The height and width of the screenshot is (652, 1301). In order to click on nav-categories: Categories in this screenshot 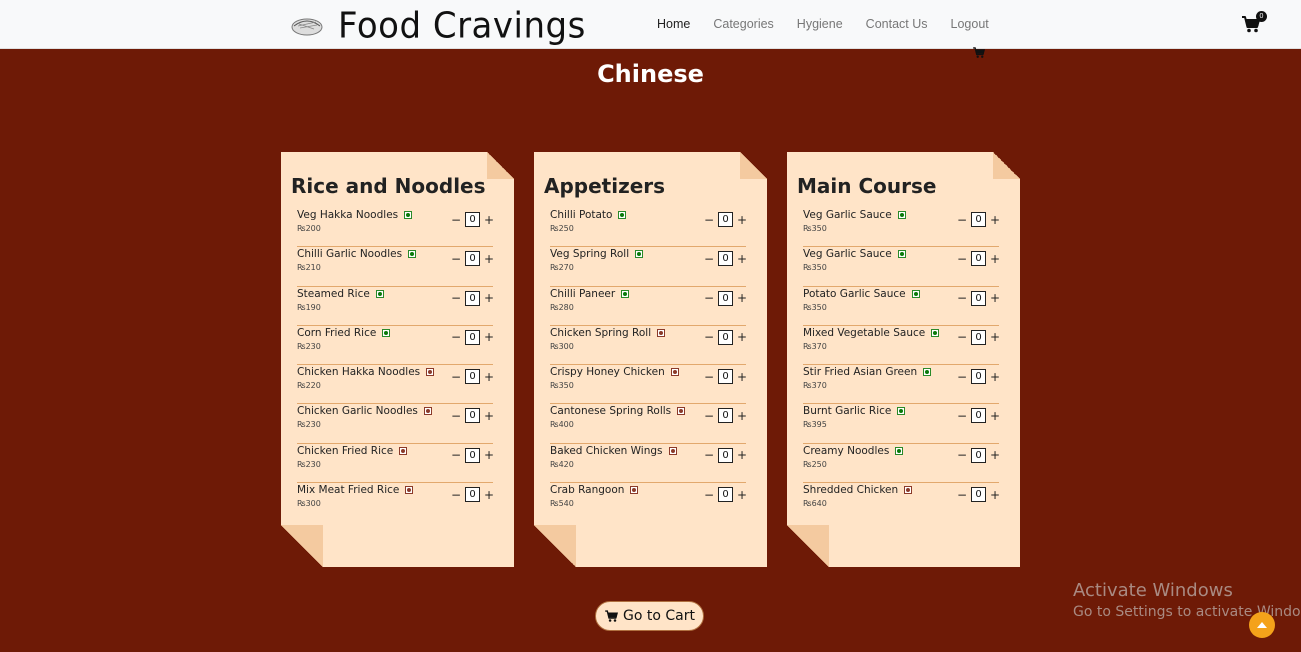, I will do `click(743, 24)`.